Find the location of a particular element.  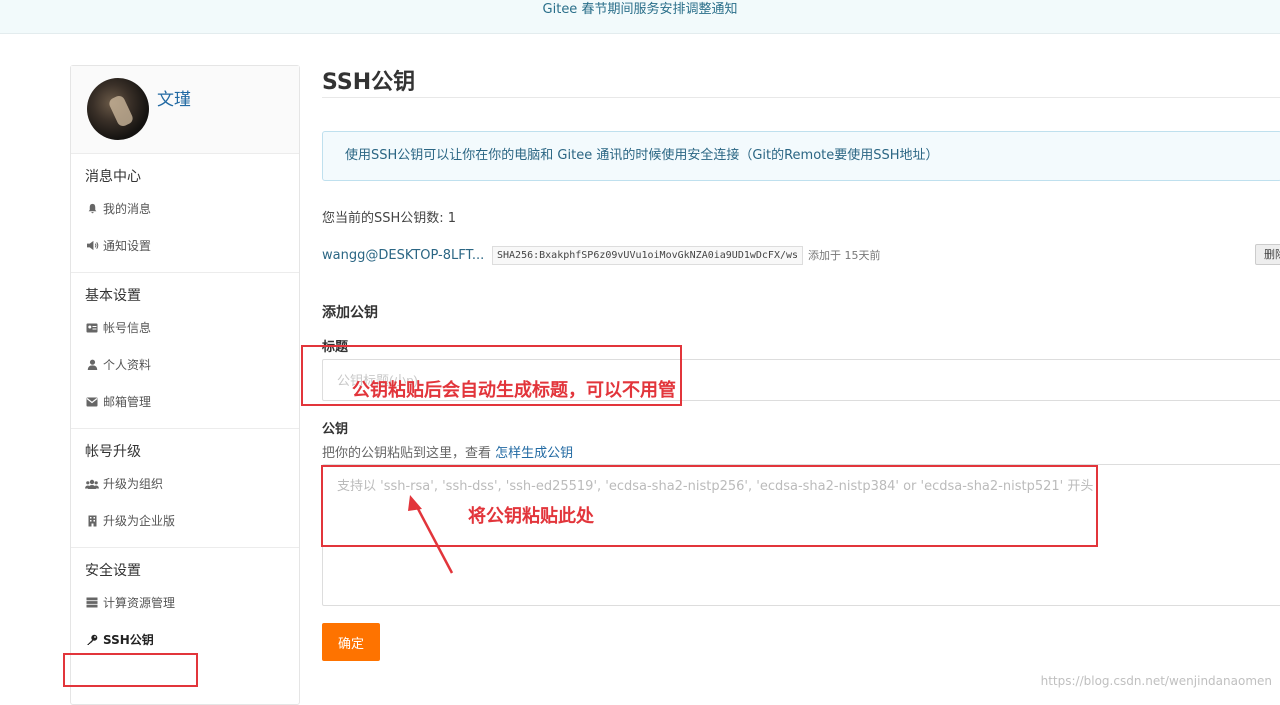

sidebar-group-messages: 消息中心 我的消息 通知设置 is located at coordinates (185, 213).